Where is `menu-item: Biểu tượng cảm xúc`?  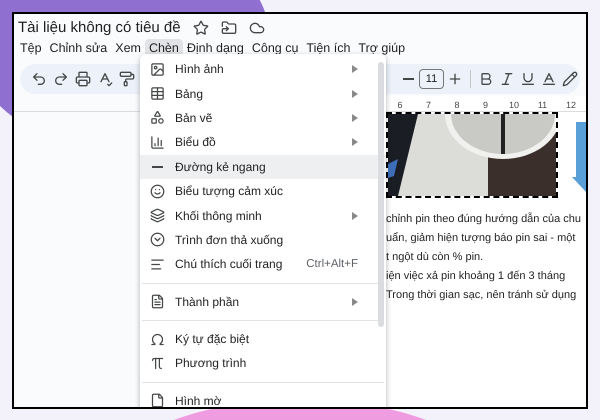 menu-item: Biểu tượng cảm xúc is located at coordinates (263, 191).